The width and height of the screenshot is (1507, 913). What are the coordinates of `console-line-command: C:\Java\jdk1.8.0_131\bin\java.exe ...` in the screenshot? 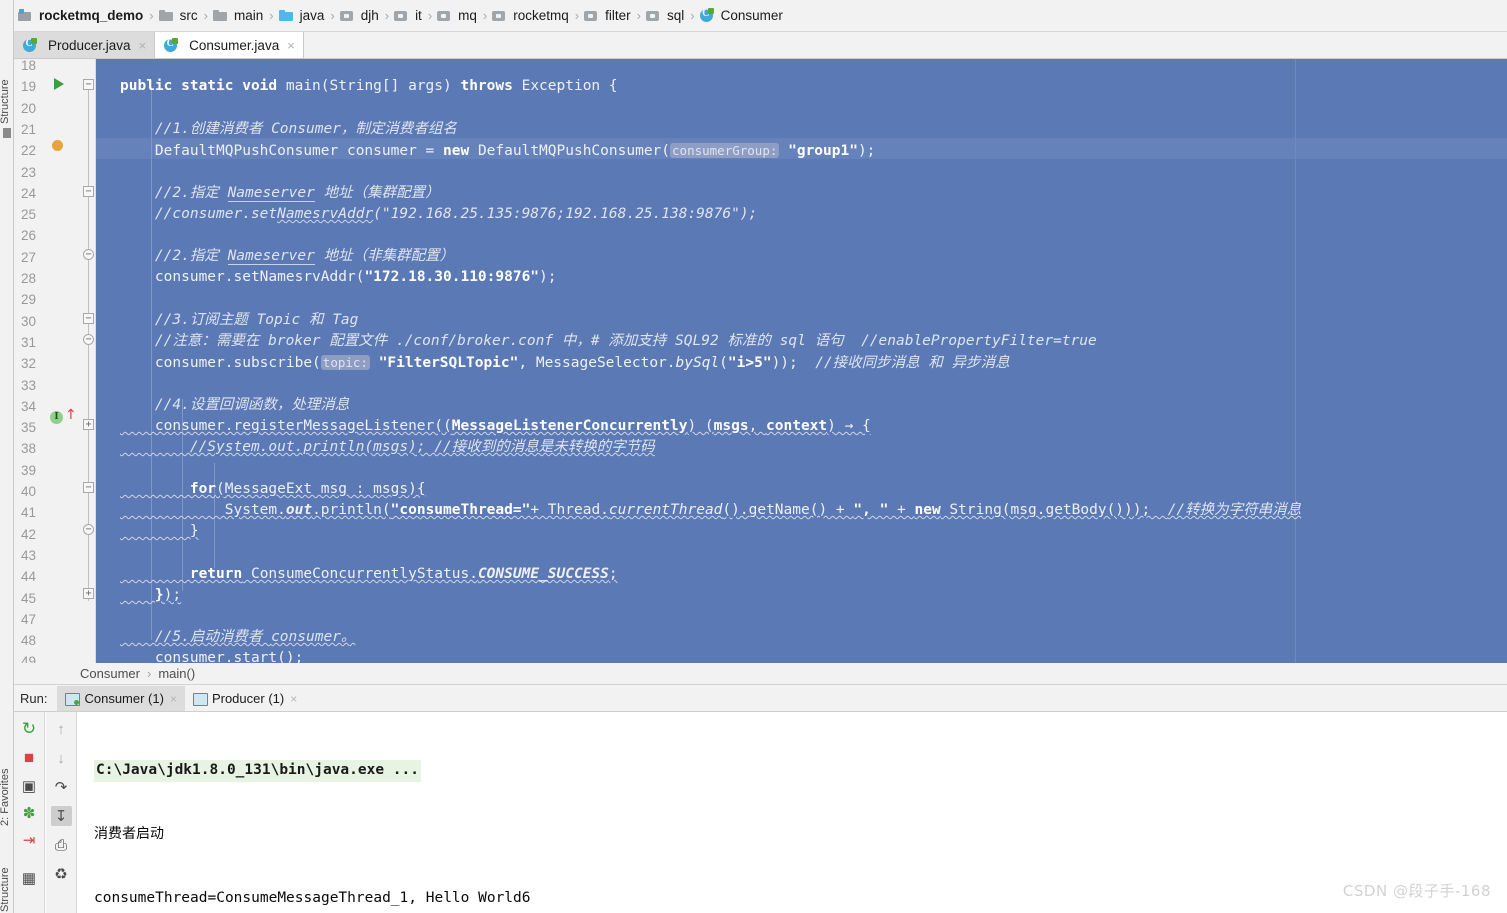 It's located at (258, 771).